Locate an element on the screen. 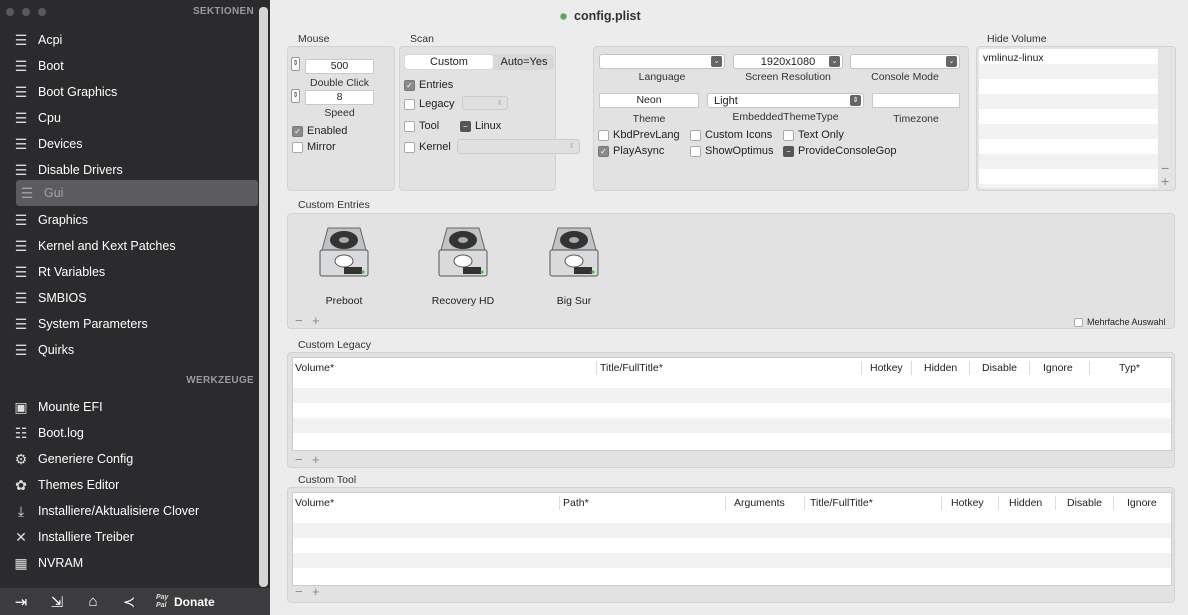 The width and height of the screenshot is (1188, 615). tool-nvram: ▦ NVRAM is located at coordinates (129, 563).